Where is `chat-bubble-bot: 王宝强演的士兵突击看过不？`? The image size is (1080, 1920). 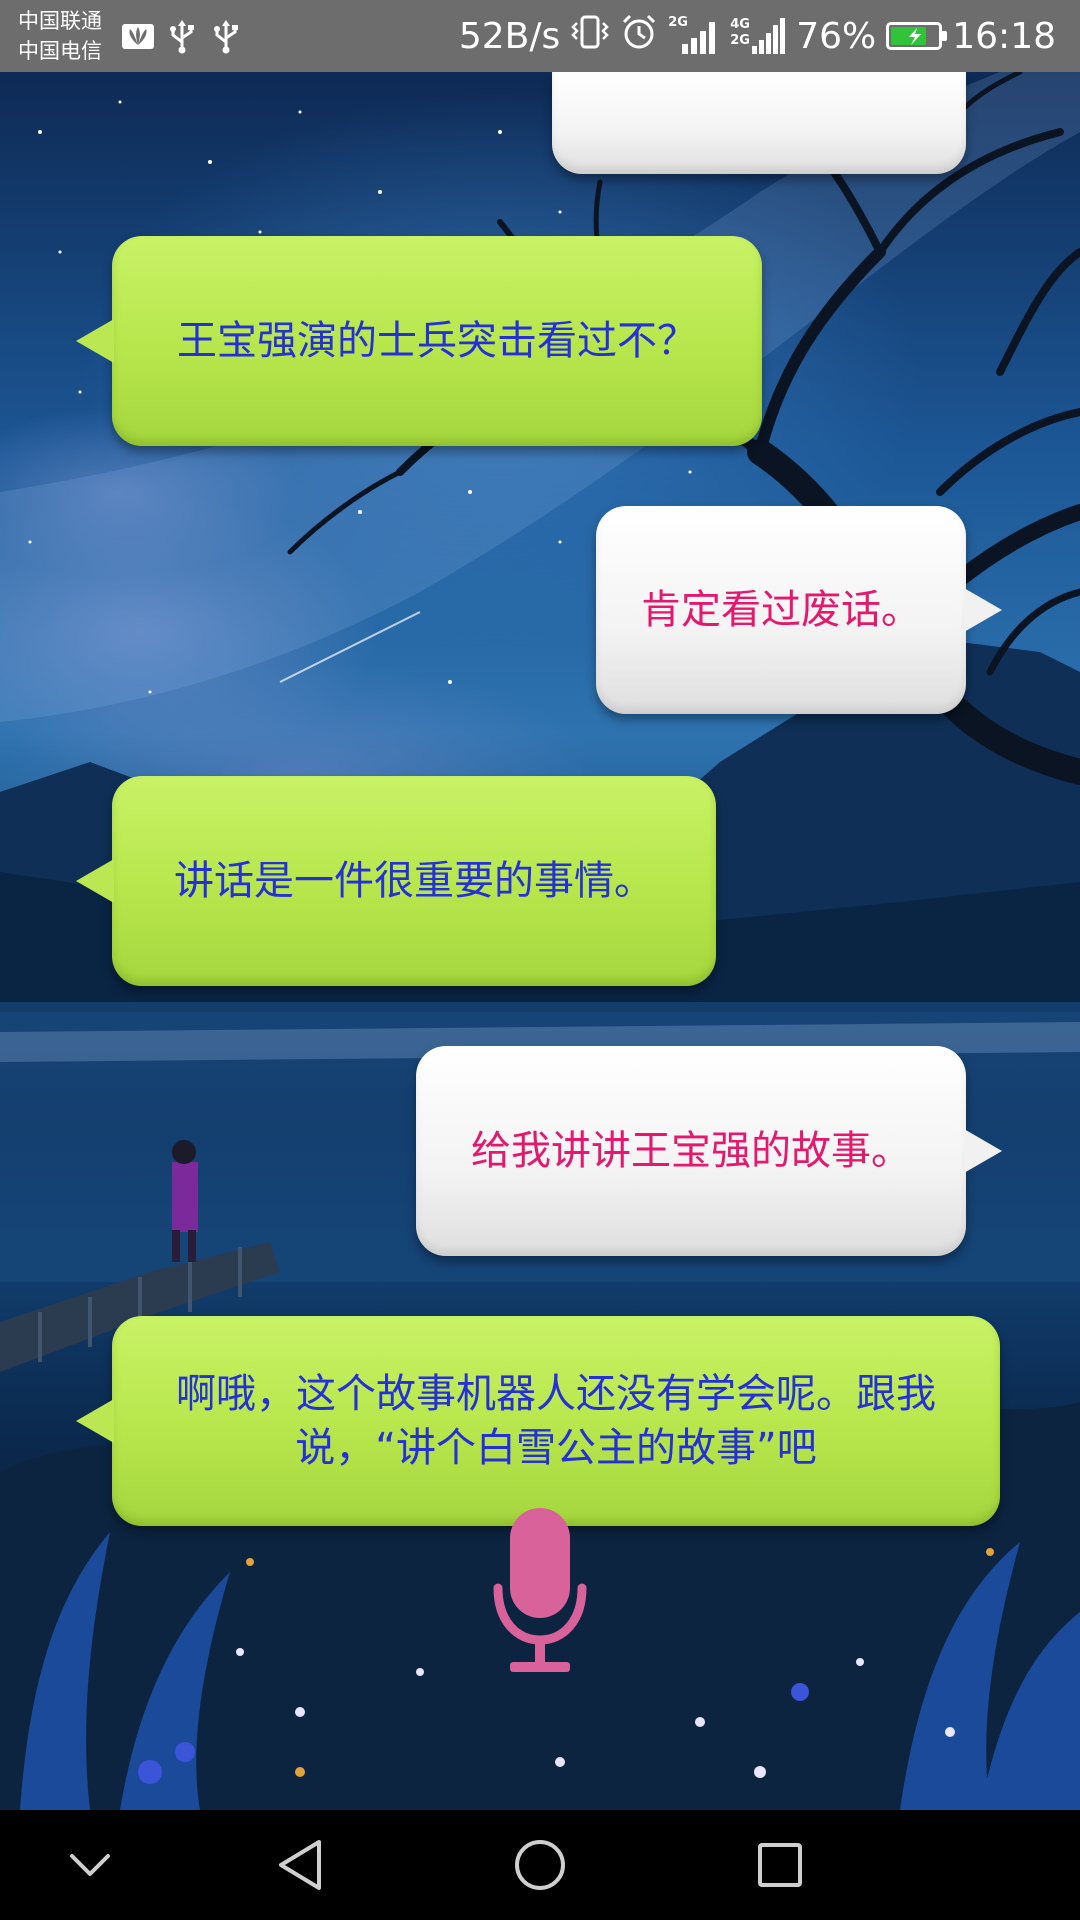
chat-bubble-bot: 王宝强演的士兵突击看过不？ is located at coordinates (419, 341).